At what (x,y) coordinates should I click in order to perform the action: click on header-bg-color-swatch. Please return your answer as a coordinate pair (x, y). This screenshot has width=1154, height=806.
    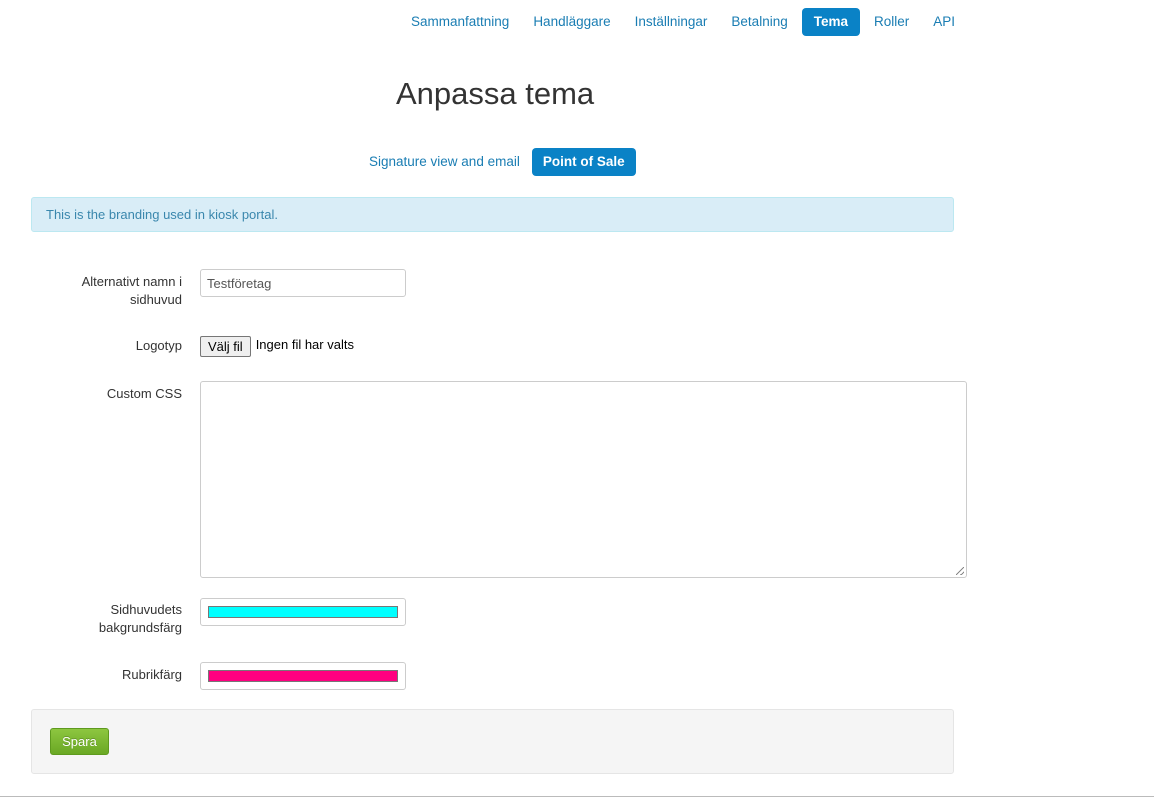
    Looking at the image, I should click on (303, 612).